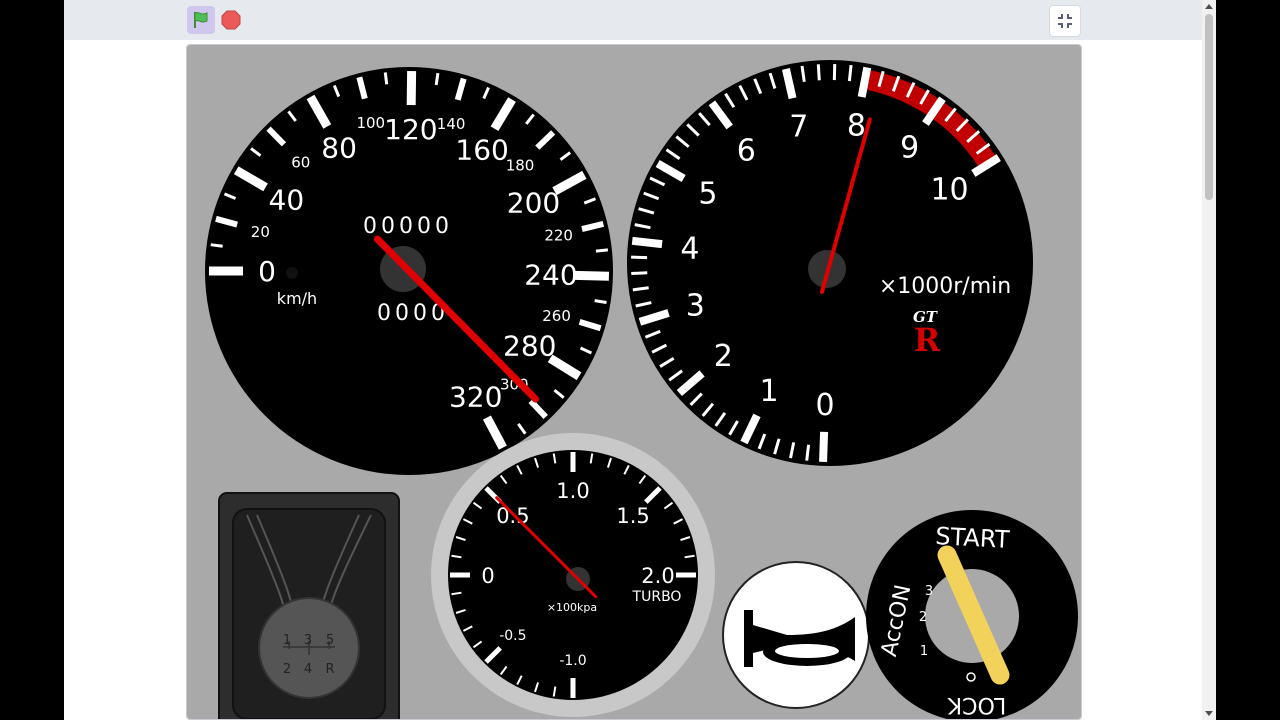 The width and height of the screenshot is (1280, 720). I want to click on ignition-position-1: 1, so click(924, 651).